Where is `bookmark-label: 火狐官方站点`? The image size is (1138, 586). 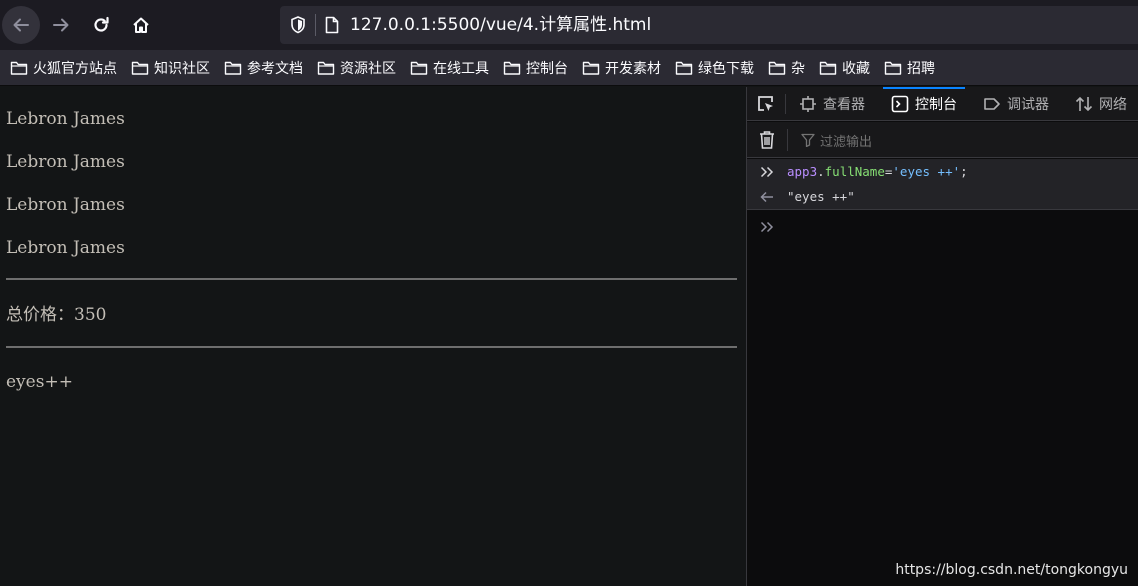 bookmark-label: 火狐官方站点 is located at coordinates (75, 68).